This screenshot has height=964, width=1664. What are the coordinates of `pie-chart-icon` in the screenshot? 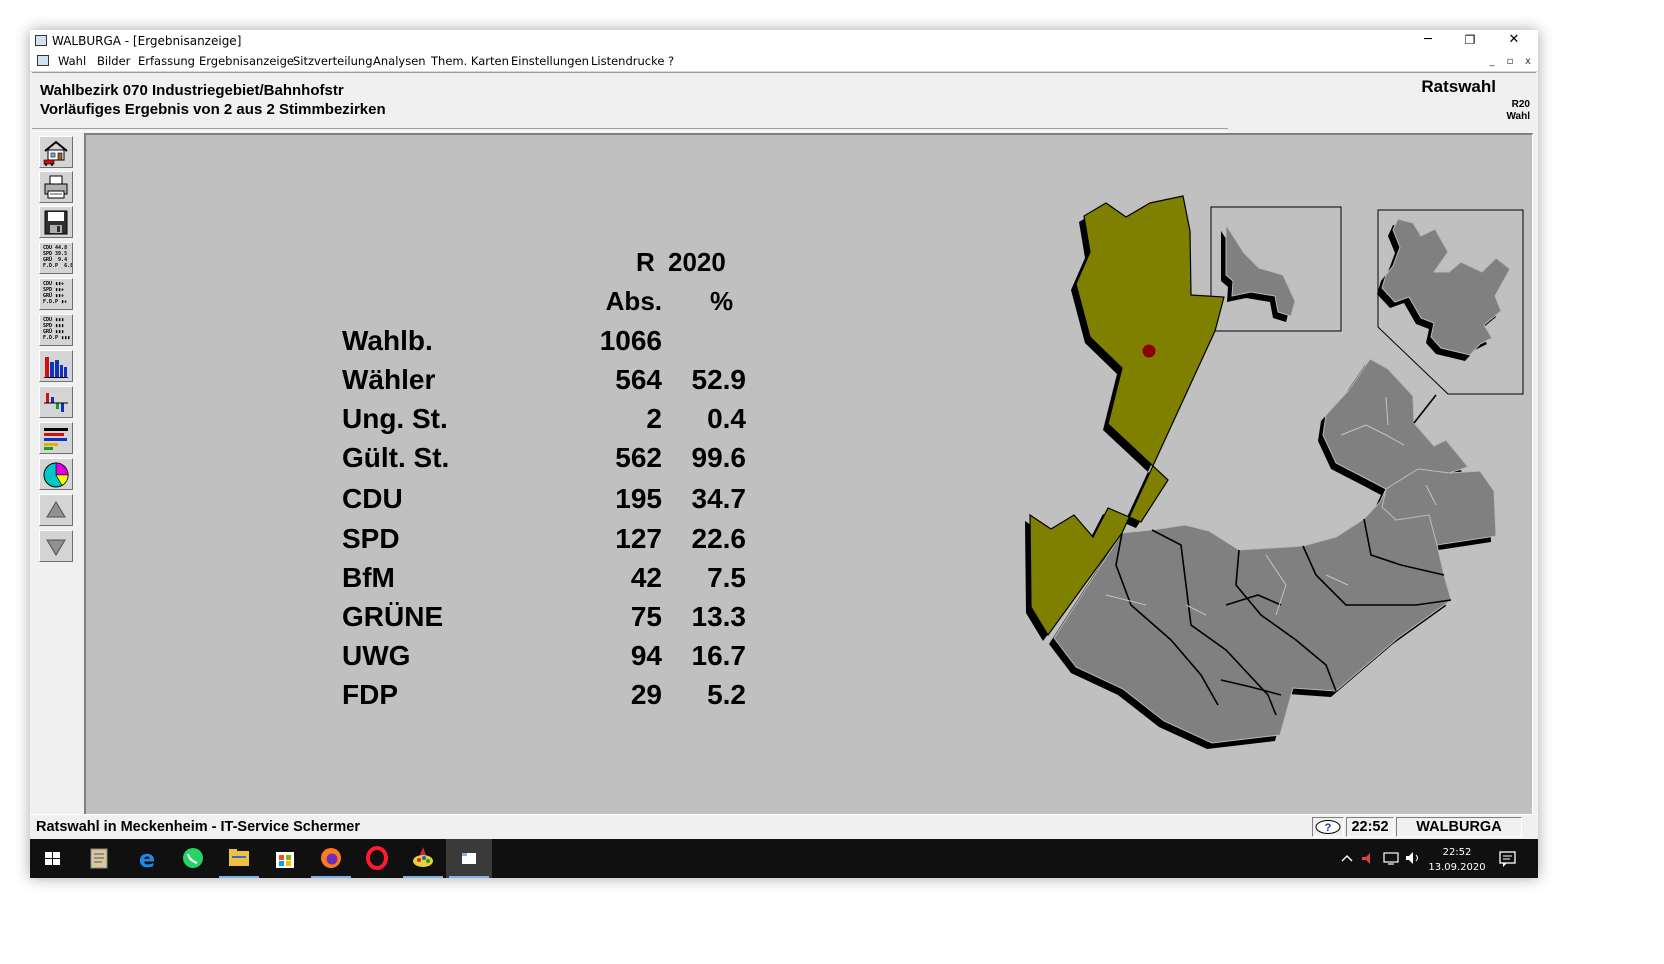 It's located at (56, 475).